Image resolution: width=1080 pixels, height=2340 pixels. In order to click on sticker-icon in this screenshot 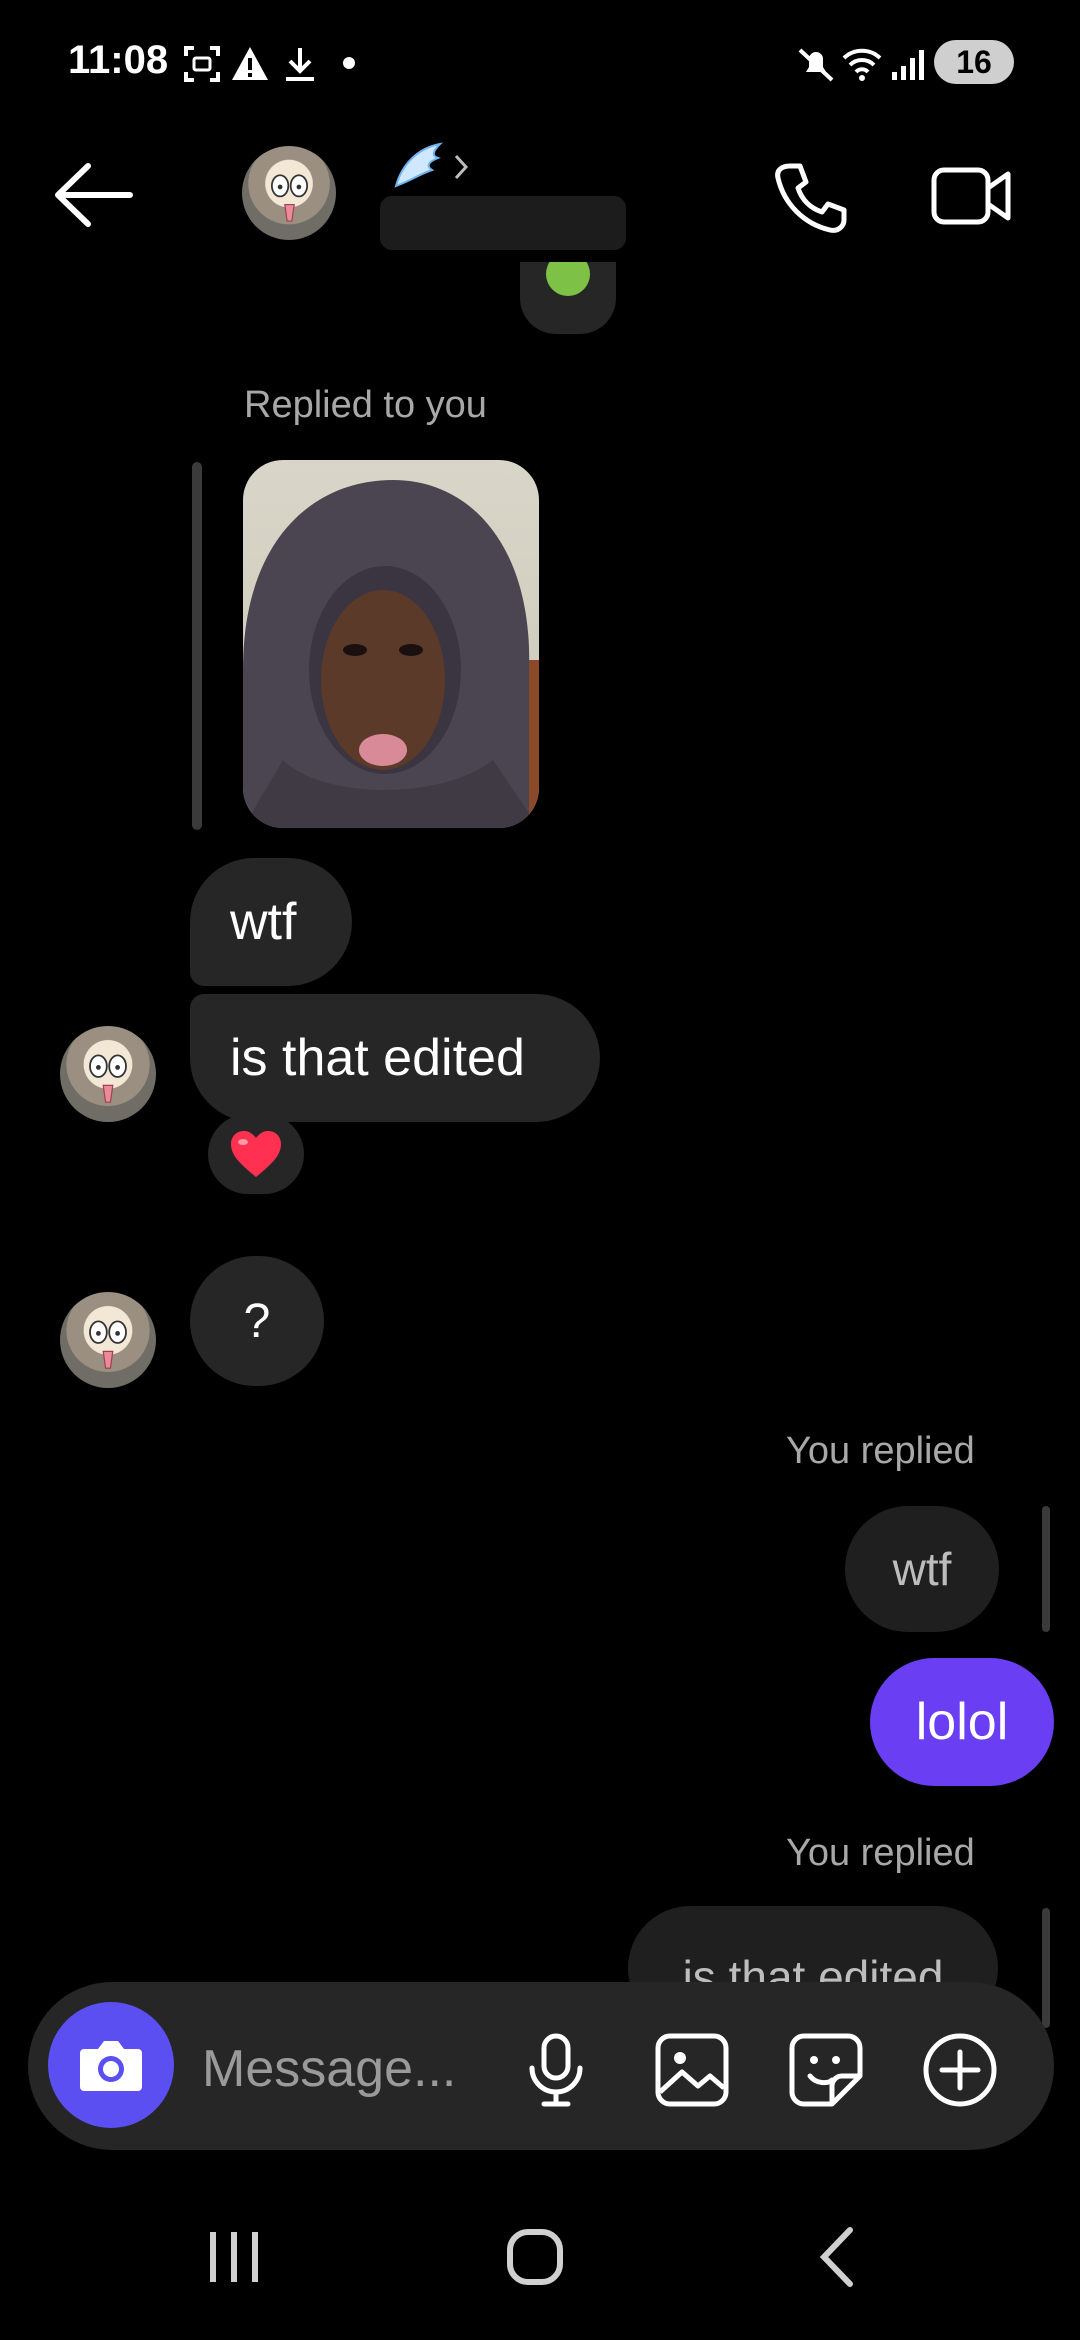, I will do `click(826, 2070)`.